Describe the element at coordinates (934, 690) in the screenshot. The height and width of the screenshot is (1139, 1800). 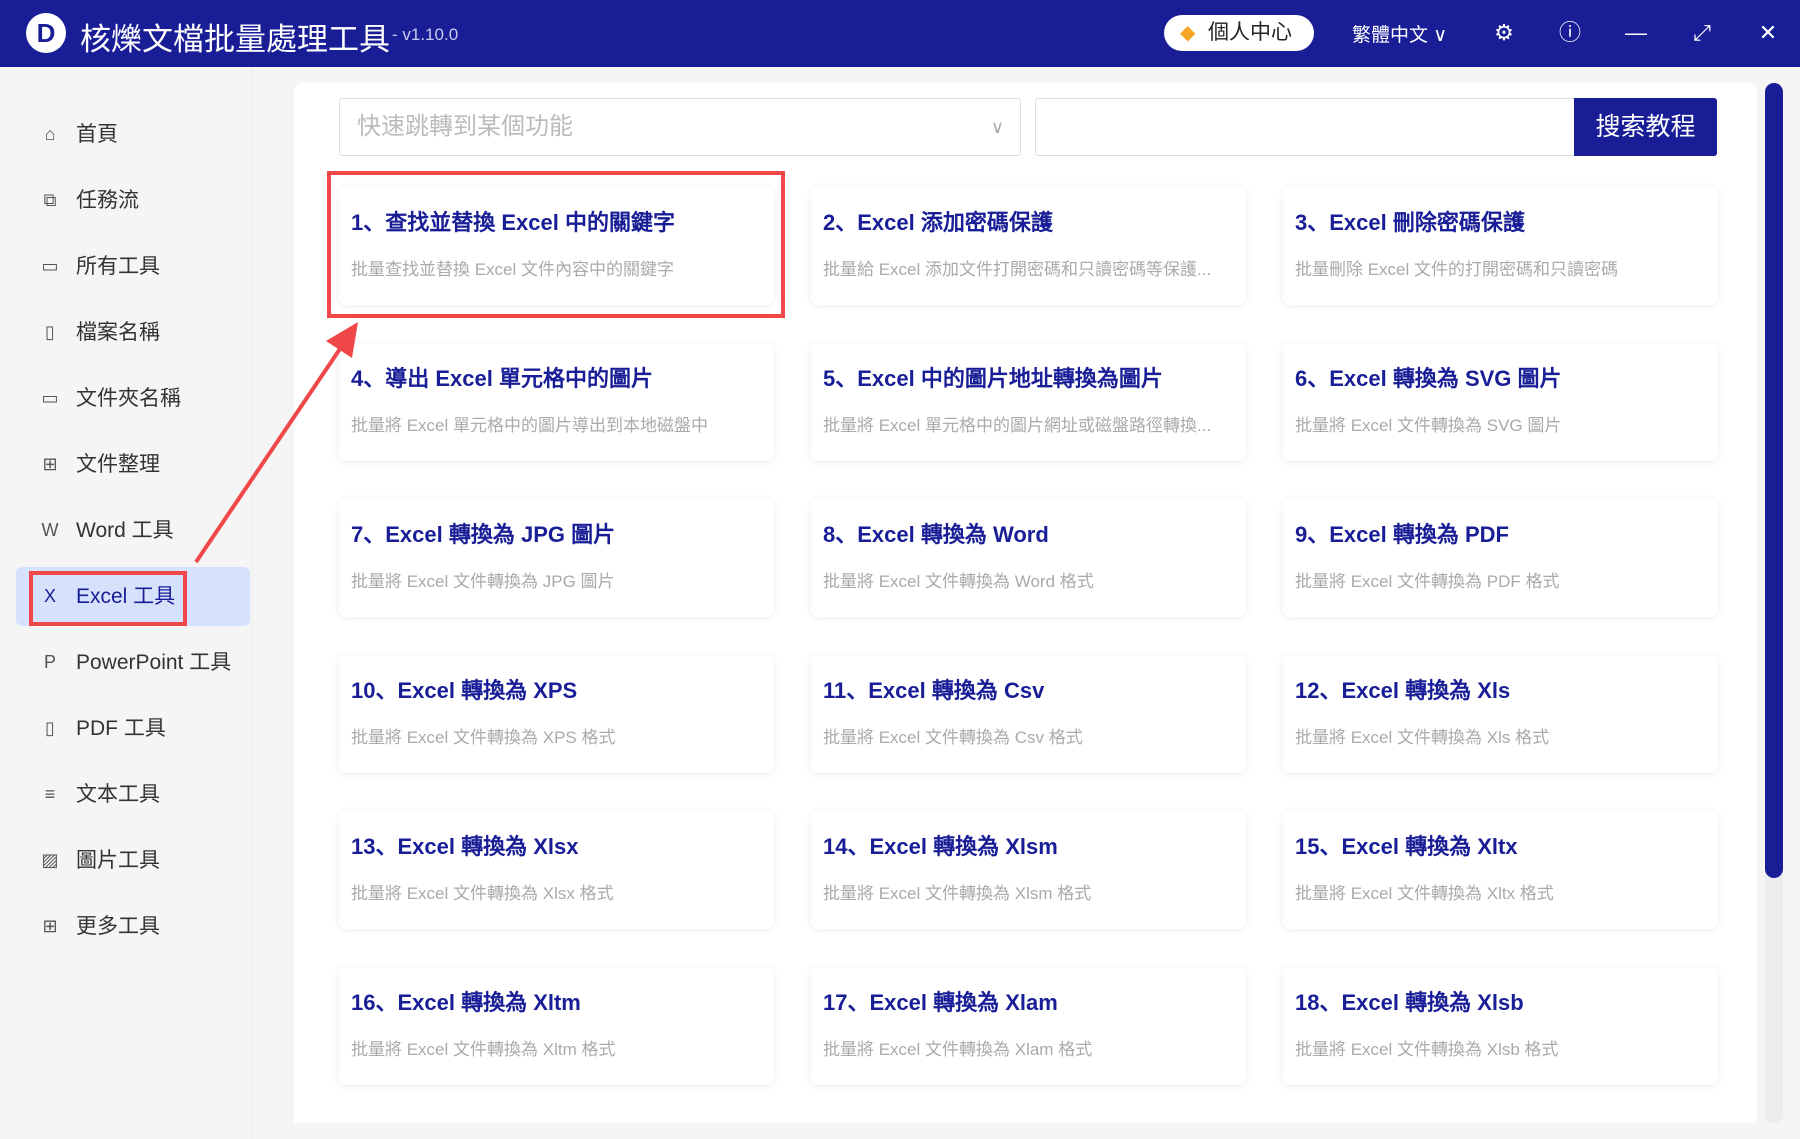
I see `tool-card-title: 11、Excel 轉換為 Csv` at that location.